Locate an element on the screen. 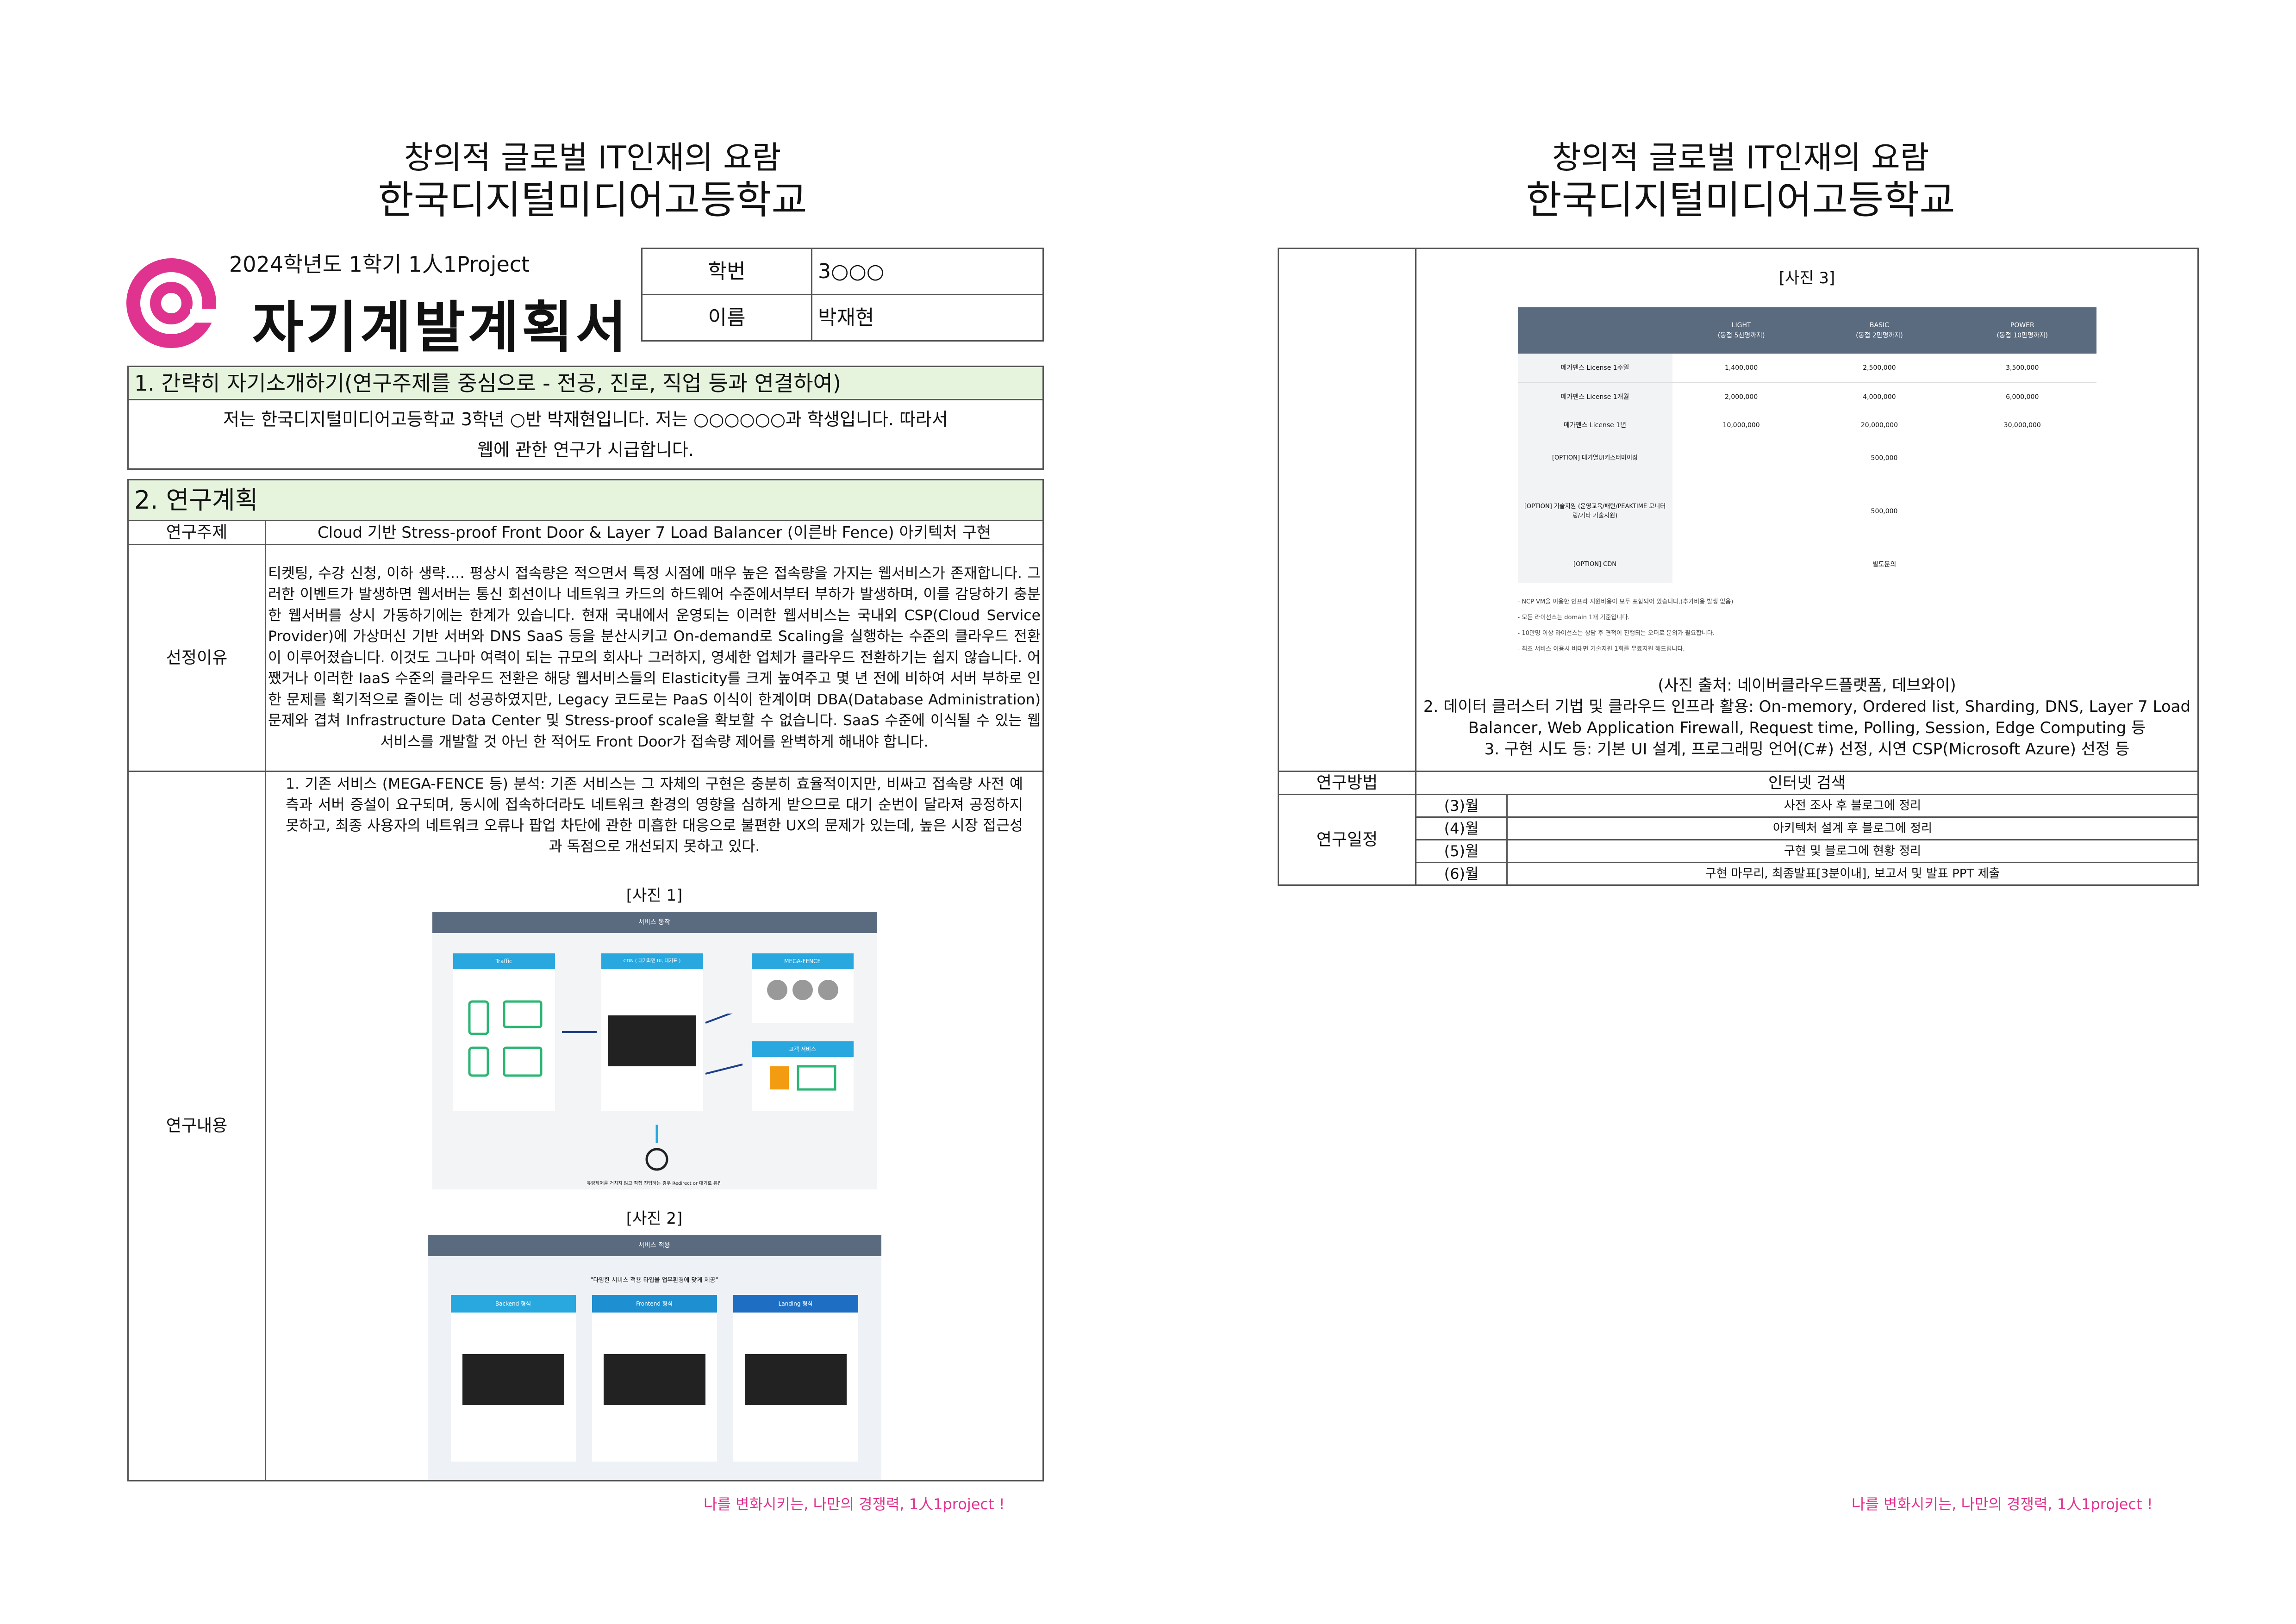  left-school-name: 한국디지털미디어고등학교 is located at coordinates (592, 200).